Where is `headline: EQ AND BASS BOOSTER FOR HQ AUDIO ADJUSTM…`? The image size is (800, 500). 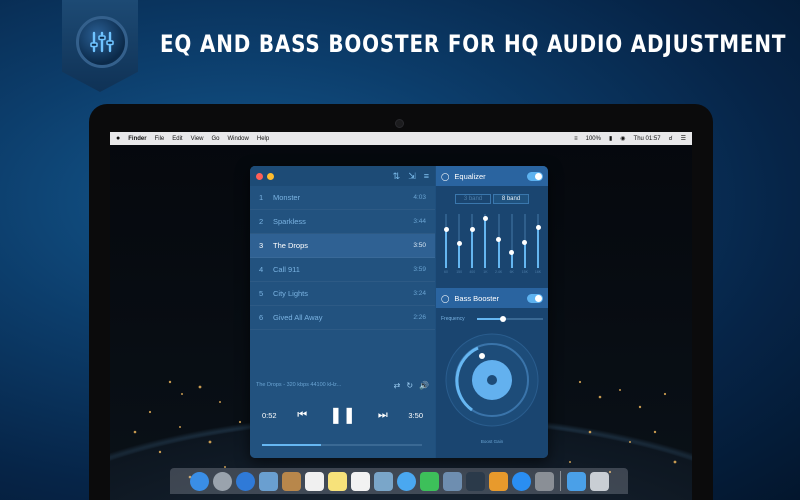 headline: EQ AND BASS BOOSTER FOR HQ AUDIO ADJUSTM… is located at coordinates (473, 44).